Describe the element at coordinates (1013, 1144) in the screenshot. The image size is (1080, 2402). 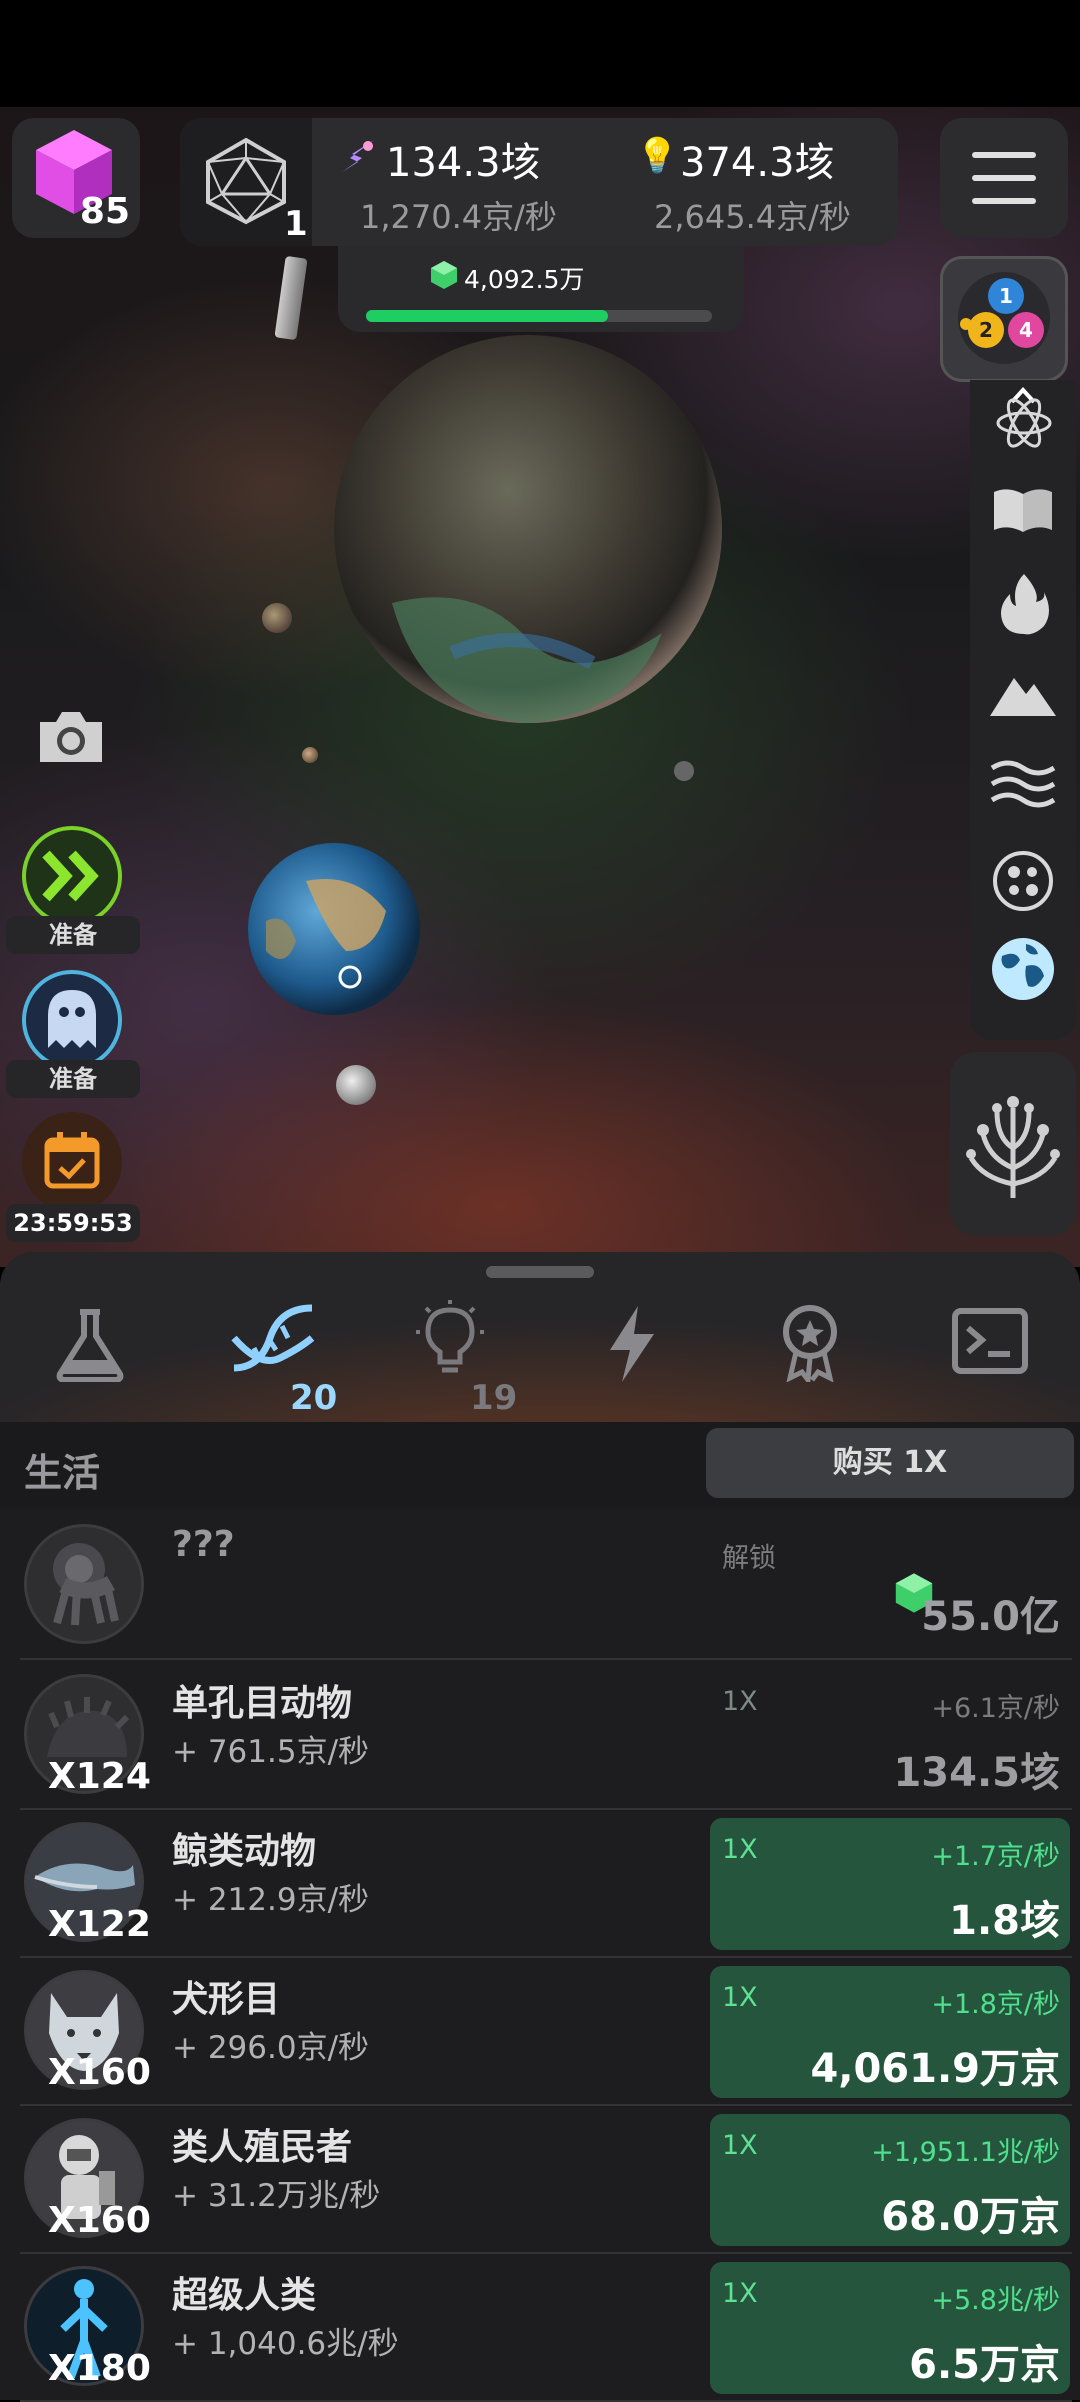
I see `tree-button` at that location.